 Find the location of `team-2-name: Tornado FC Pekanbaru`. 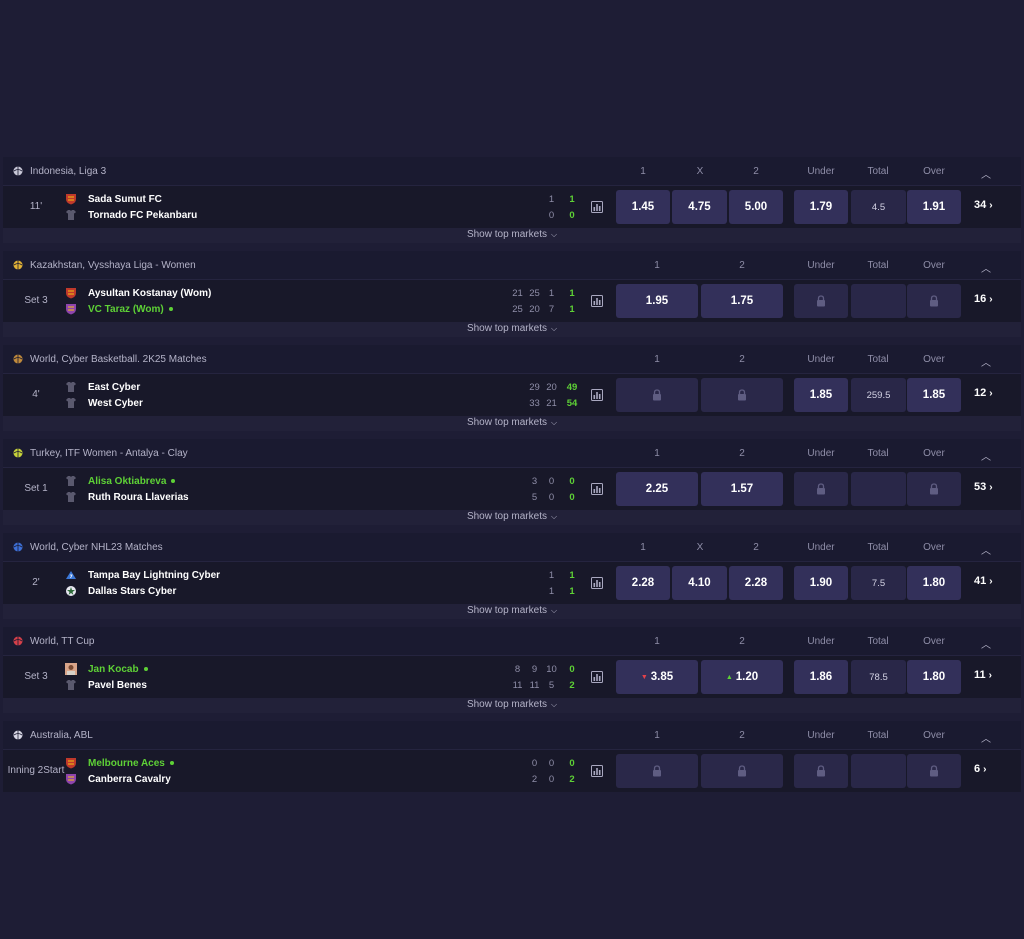

team-2-name: Tornado FC Pekanbaru is located at coordinates (142, 215).